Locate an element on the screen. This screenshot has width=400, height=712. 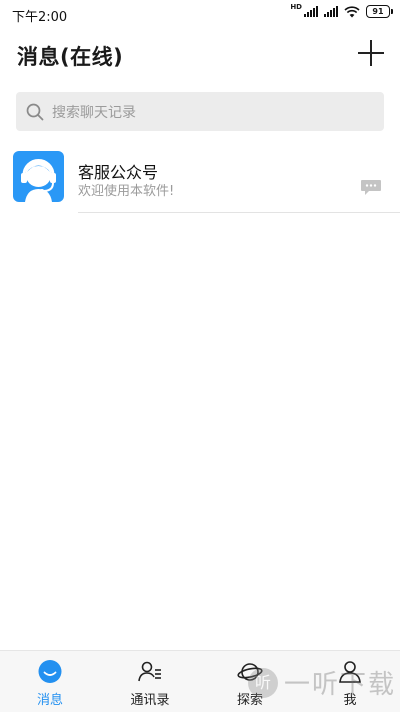
bottom-nav: 消息 通讯录 探索 我 is located at coordinates (200, 681).